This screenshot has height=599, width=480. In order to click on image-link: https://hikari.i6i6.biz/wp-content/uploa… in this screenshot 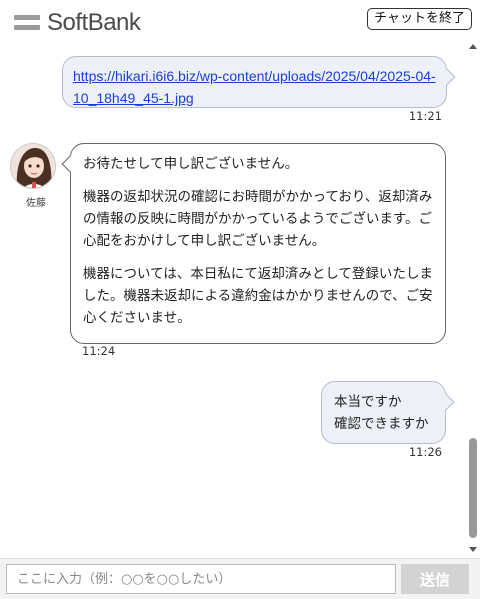, I will do `click(254, 87)`.